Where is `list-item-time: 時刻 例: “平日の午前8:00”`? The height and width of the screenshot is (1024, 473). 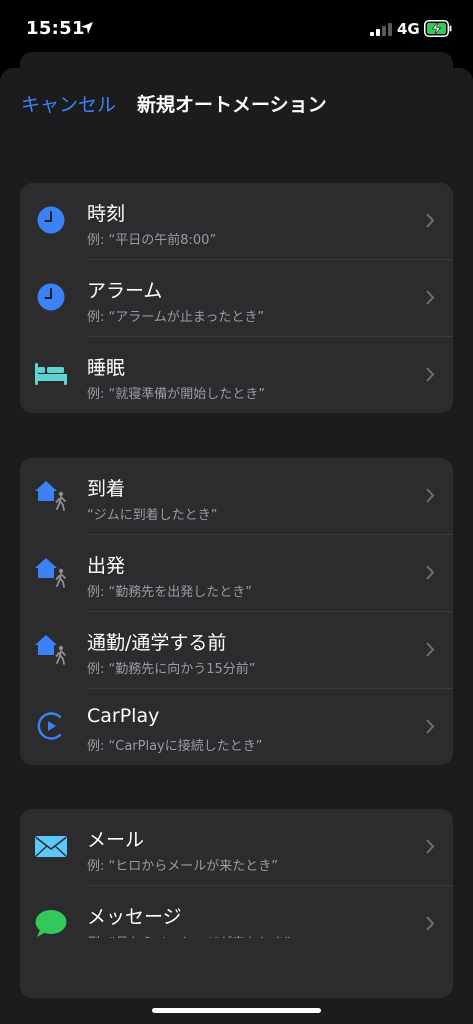 list-item-time: 時刻 例: “平日の午前8:00” is located at coordinates (236, 221).